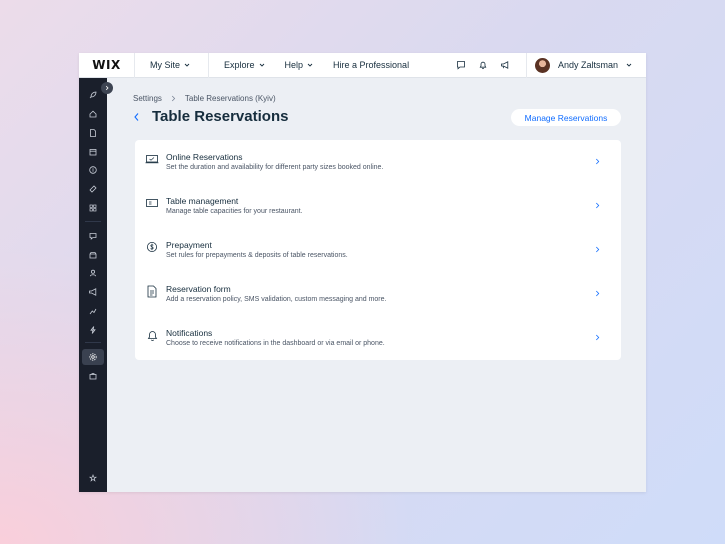  Describe the element at coordinates (189, 333) in the screenshot. I see `item-title: Notifications` at that location.